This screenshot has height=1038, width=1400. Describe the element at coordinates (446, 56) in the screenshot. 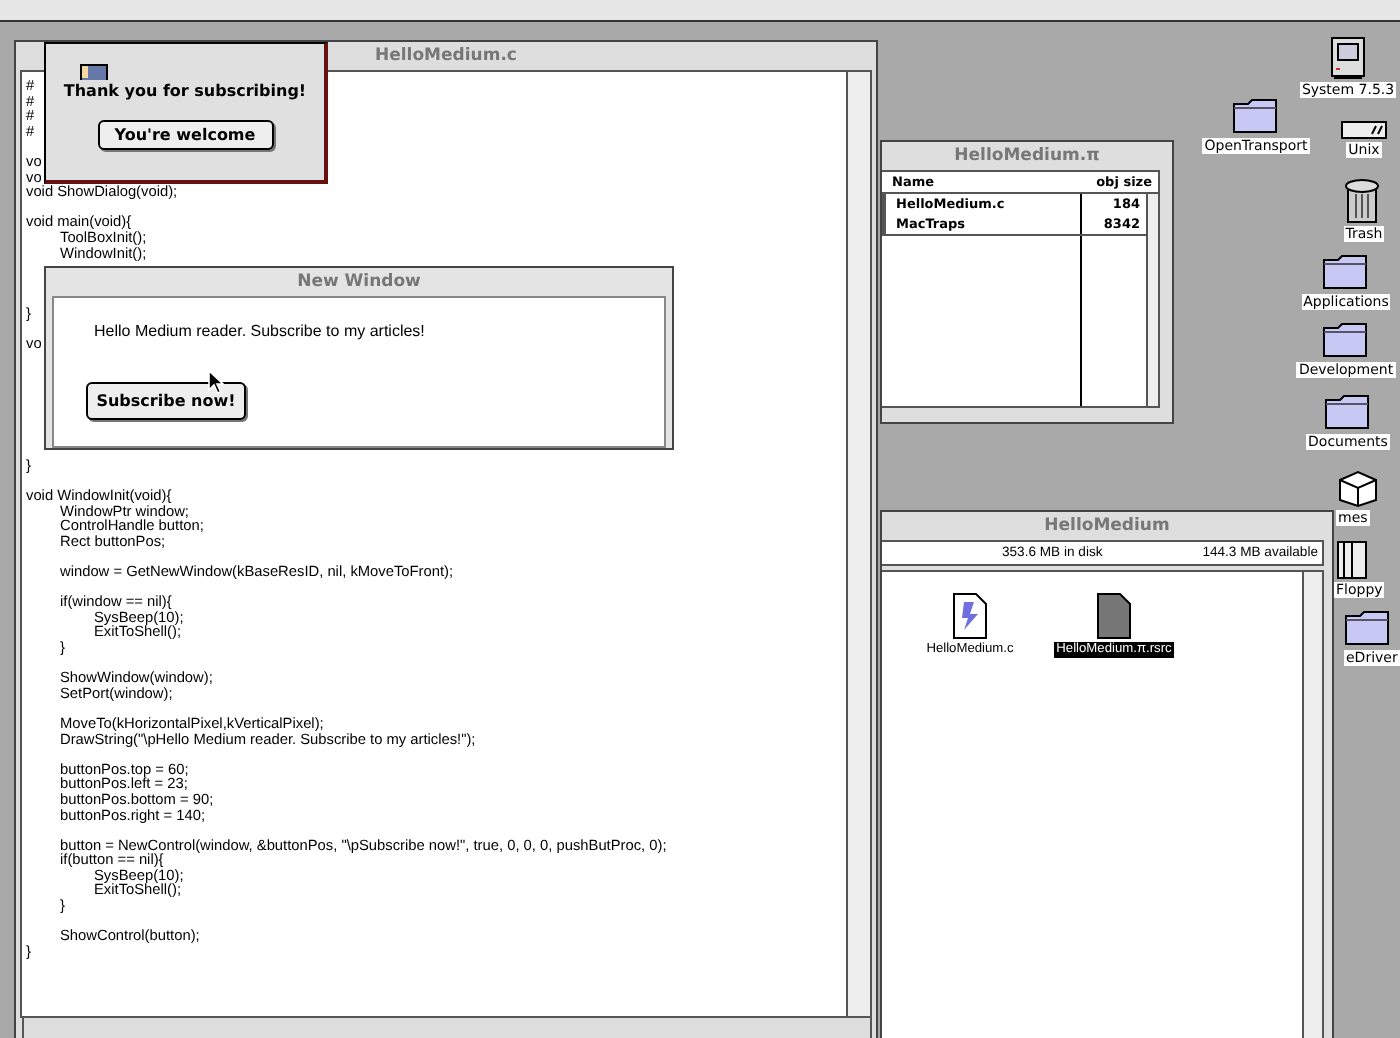

I see `window-title: HelloMedium.c` at that location.